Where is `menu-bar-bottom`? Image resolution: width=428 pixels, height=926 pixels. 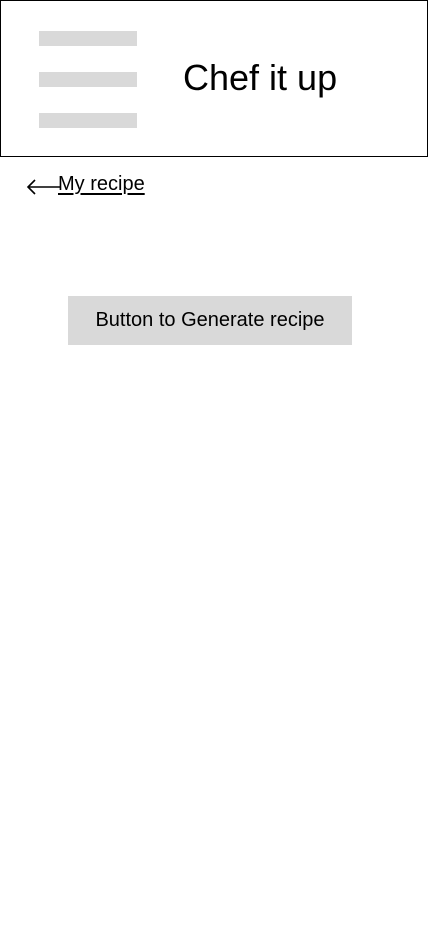 menu-bar-bottom is located at coordinates (88, 120).